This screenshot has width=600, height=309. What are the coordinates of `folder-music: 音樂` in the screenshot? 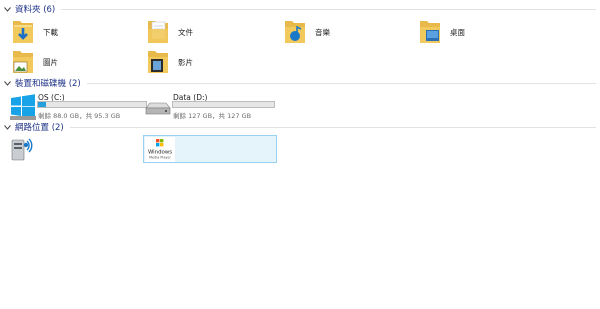 It's located at (305, 32).